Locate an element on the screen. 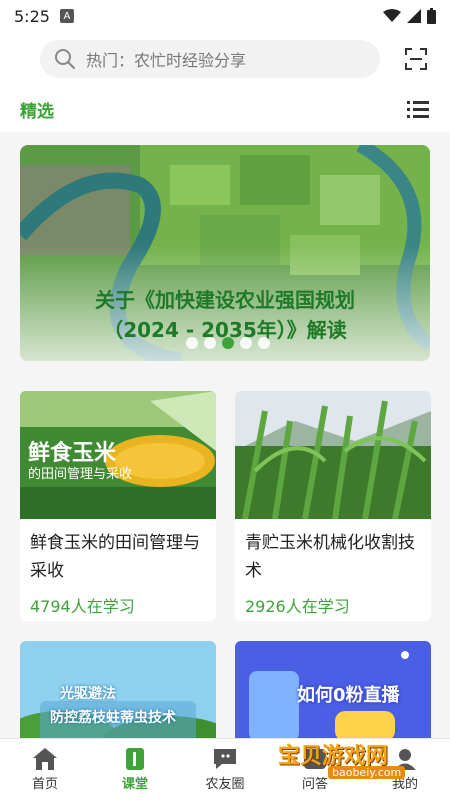 Image resolution: width=450 pixels, height=800 pixels. scan-icon is located at coordinates (416, 59).